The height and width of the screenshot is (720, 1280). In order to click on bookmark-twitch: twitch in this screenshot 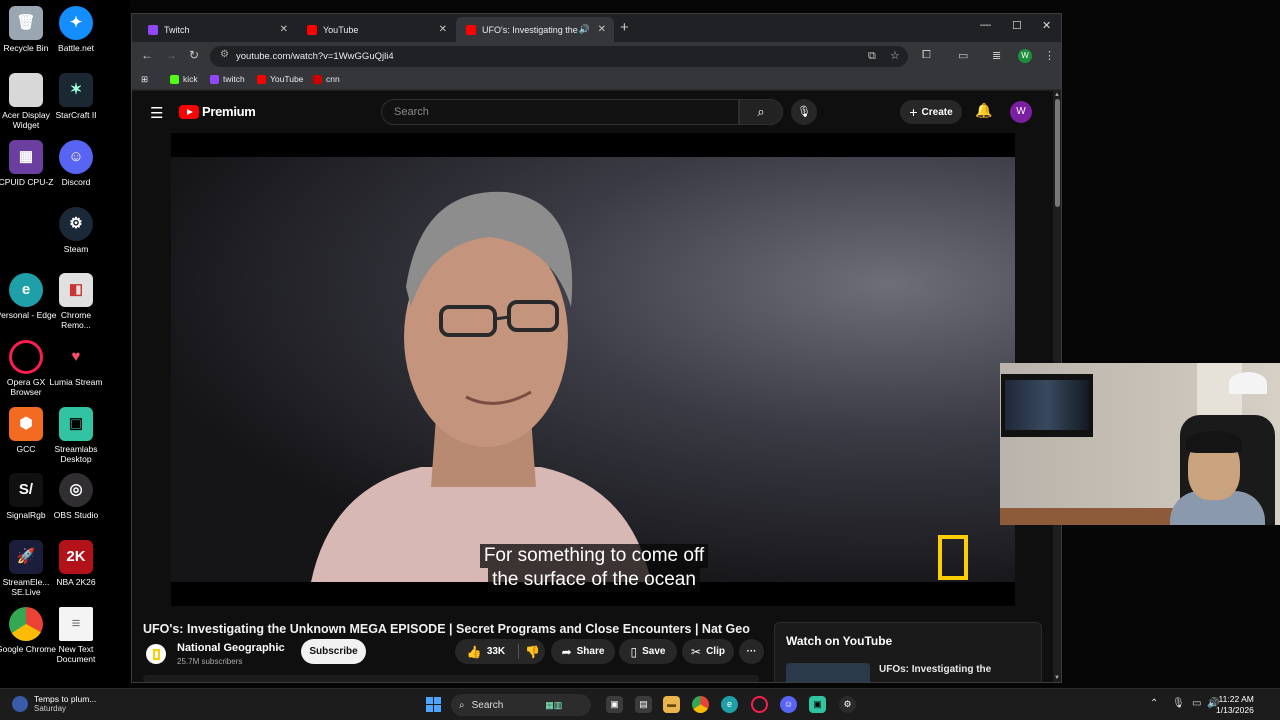, I will do `click(227, 79)`.